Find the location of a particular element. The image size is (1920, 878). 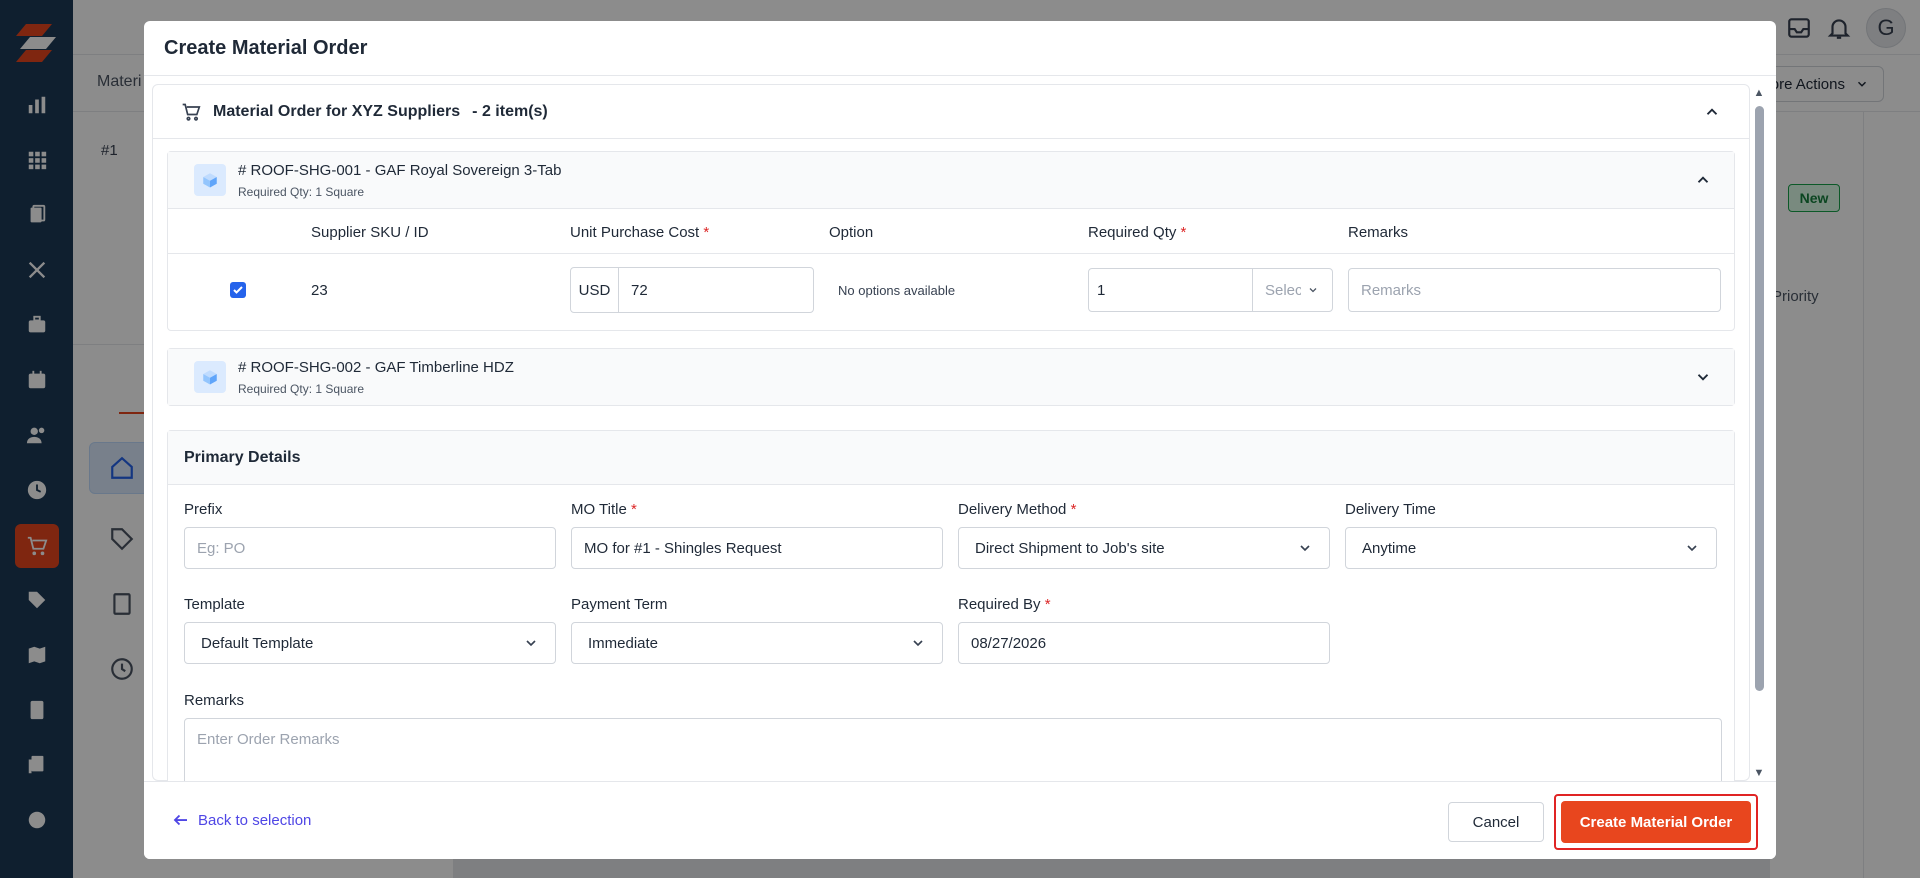

supplier-sku-value: 23 is located at coordinates (319, 290).